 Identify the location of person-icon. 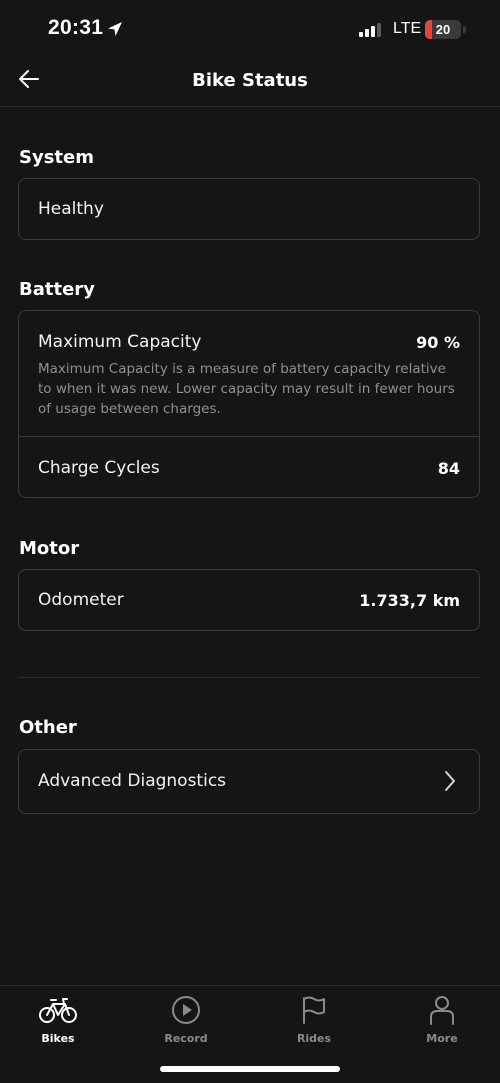
(442, 1010).